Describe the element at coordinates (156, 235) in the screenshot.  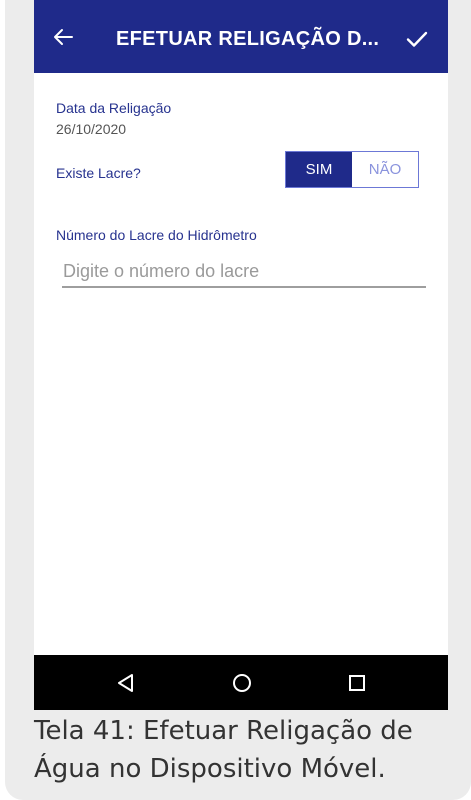
I see `seal-number-label: Número do Lacre do Hidrômetro` at that location.